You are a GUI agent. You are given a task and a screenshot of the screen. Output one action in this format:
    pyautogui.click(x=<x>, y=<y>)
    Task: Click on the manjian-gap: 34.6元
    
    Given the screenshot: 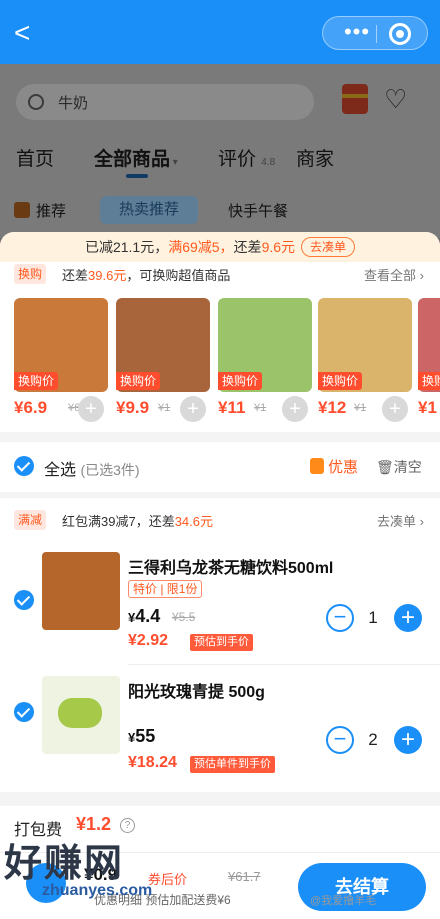 What is the action you would take?
    pyautogui.click(x=194, y=521)
    